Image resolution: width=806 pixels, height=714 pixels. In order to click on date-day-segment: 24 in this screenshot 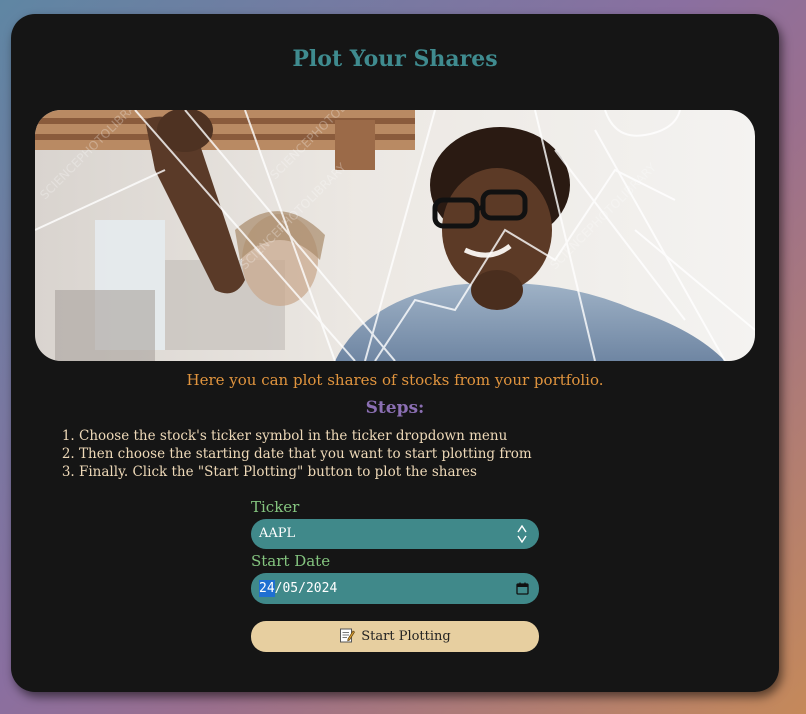, I will do `click(267, 588)`.